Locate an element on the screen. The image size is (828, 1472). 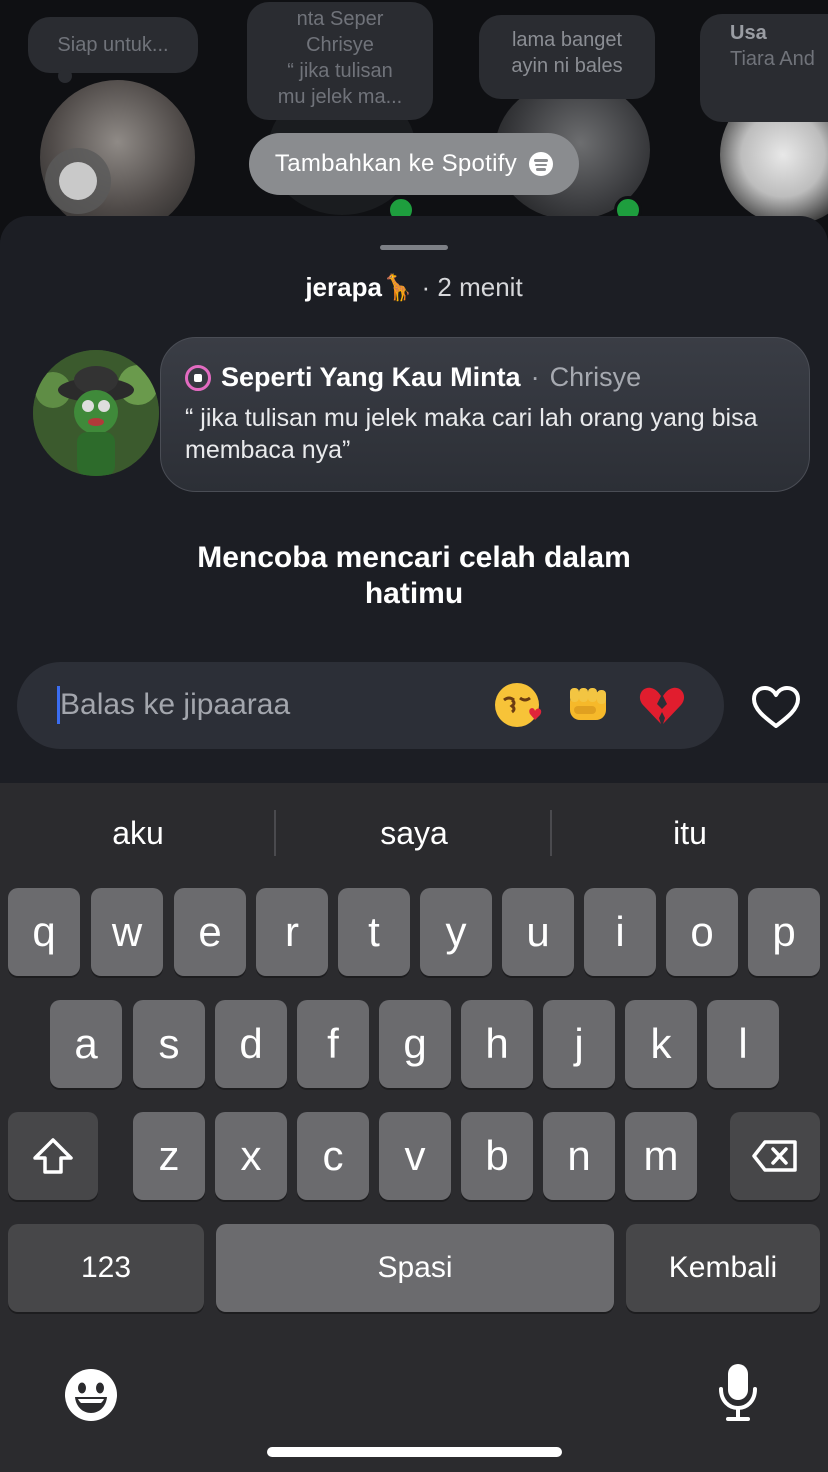
smiley-icon is located at coordinates (91, 1395).